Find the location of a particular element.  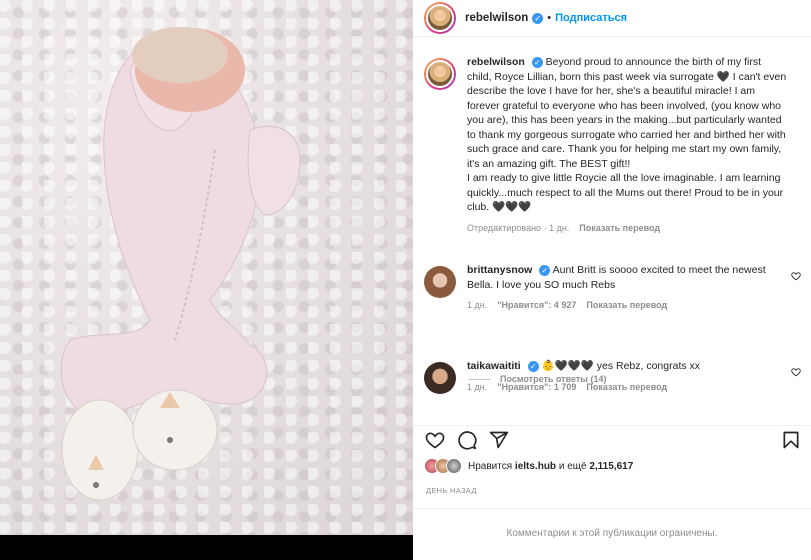

follow-button: Подписаться is located at coordinates (591, 18).